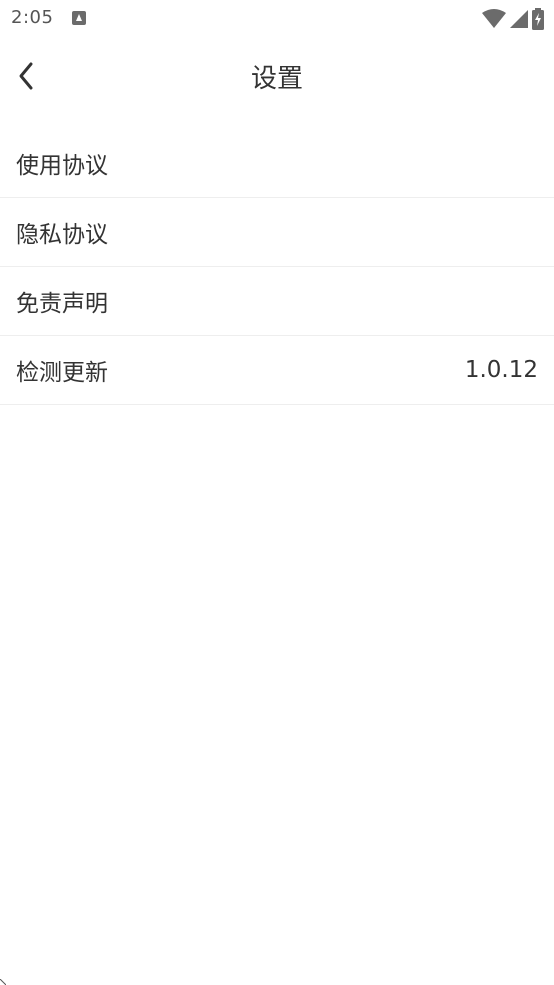 This screenshot has width=554, height=985. Describe the element at coordinates (62, 373) in the screenshot. I see `menu-item-label: 检测更新` at that location.